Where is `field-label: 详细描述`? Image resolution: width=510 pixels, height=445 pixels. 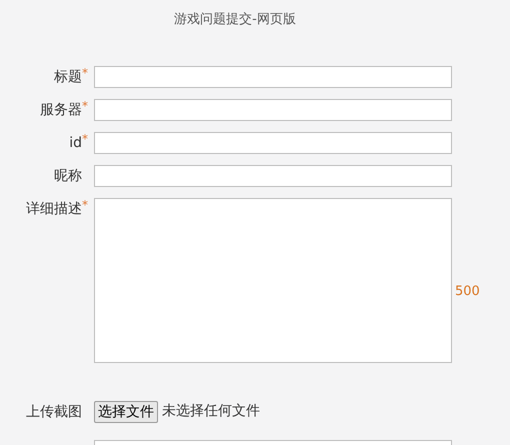 field-label: 详细描述 is located at coordinates (54, 209).